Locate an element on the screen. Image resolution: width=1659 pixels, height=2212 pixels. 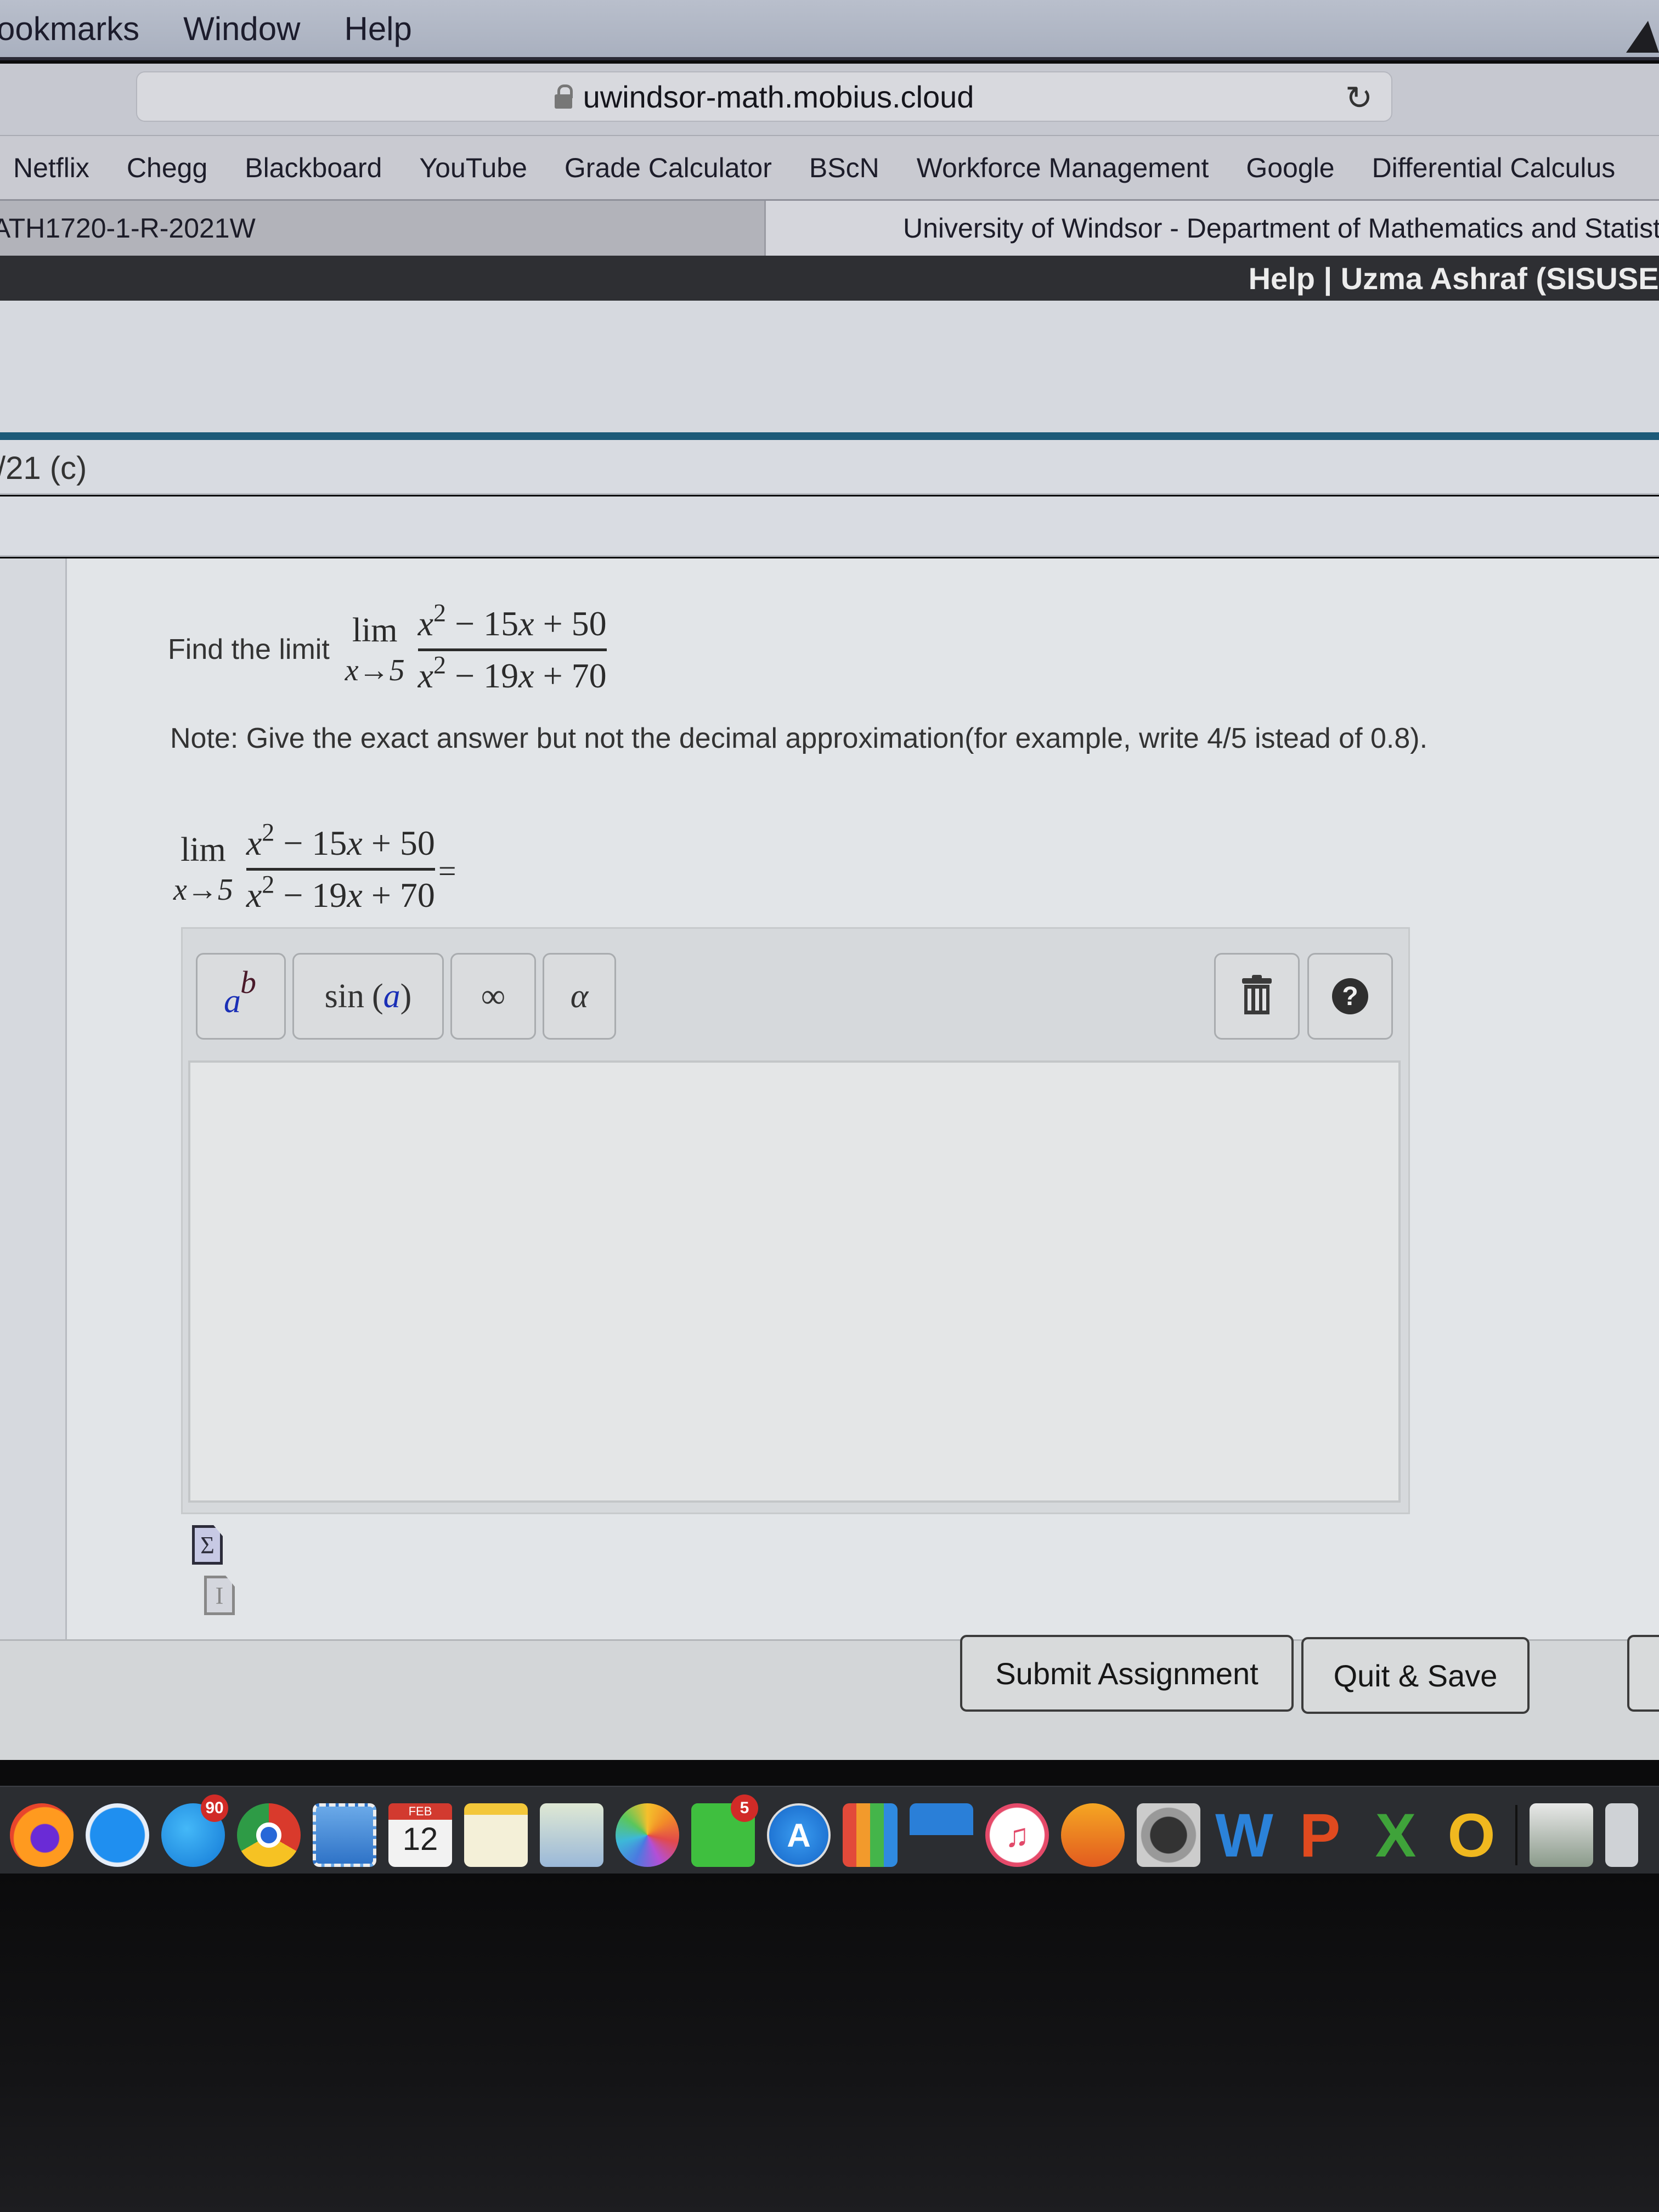
bookmark-netflix: Netflix is located at coordinates (51, 168).